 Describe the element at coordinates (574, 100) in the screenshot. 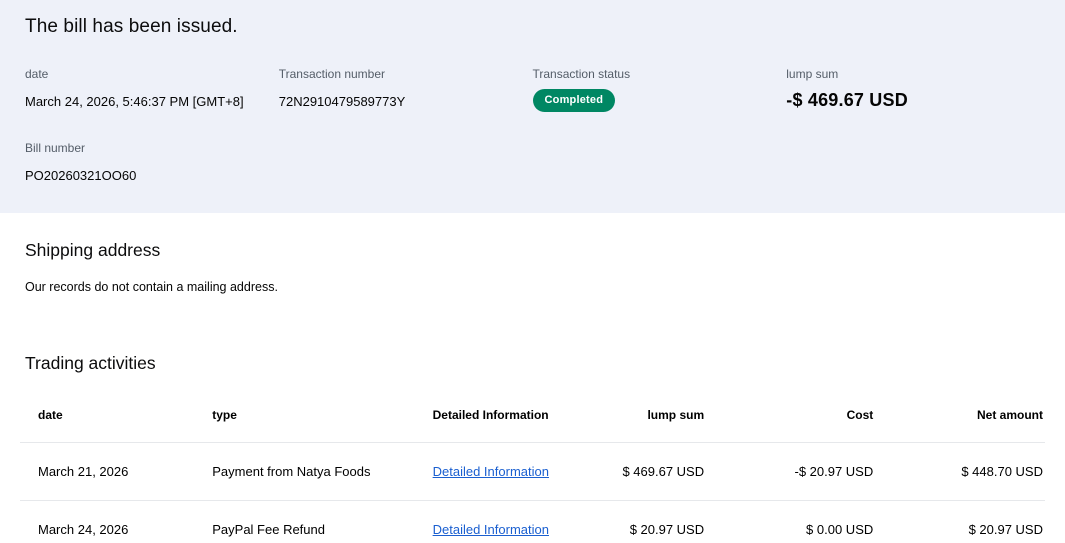

I see `status-badge: Completed` at that location.